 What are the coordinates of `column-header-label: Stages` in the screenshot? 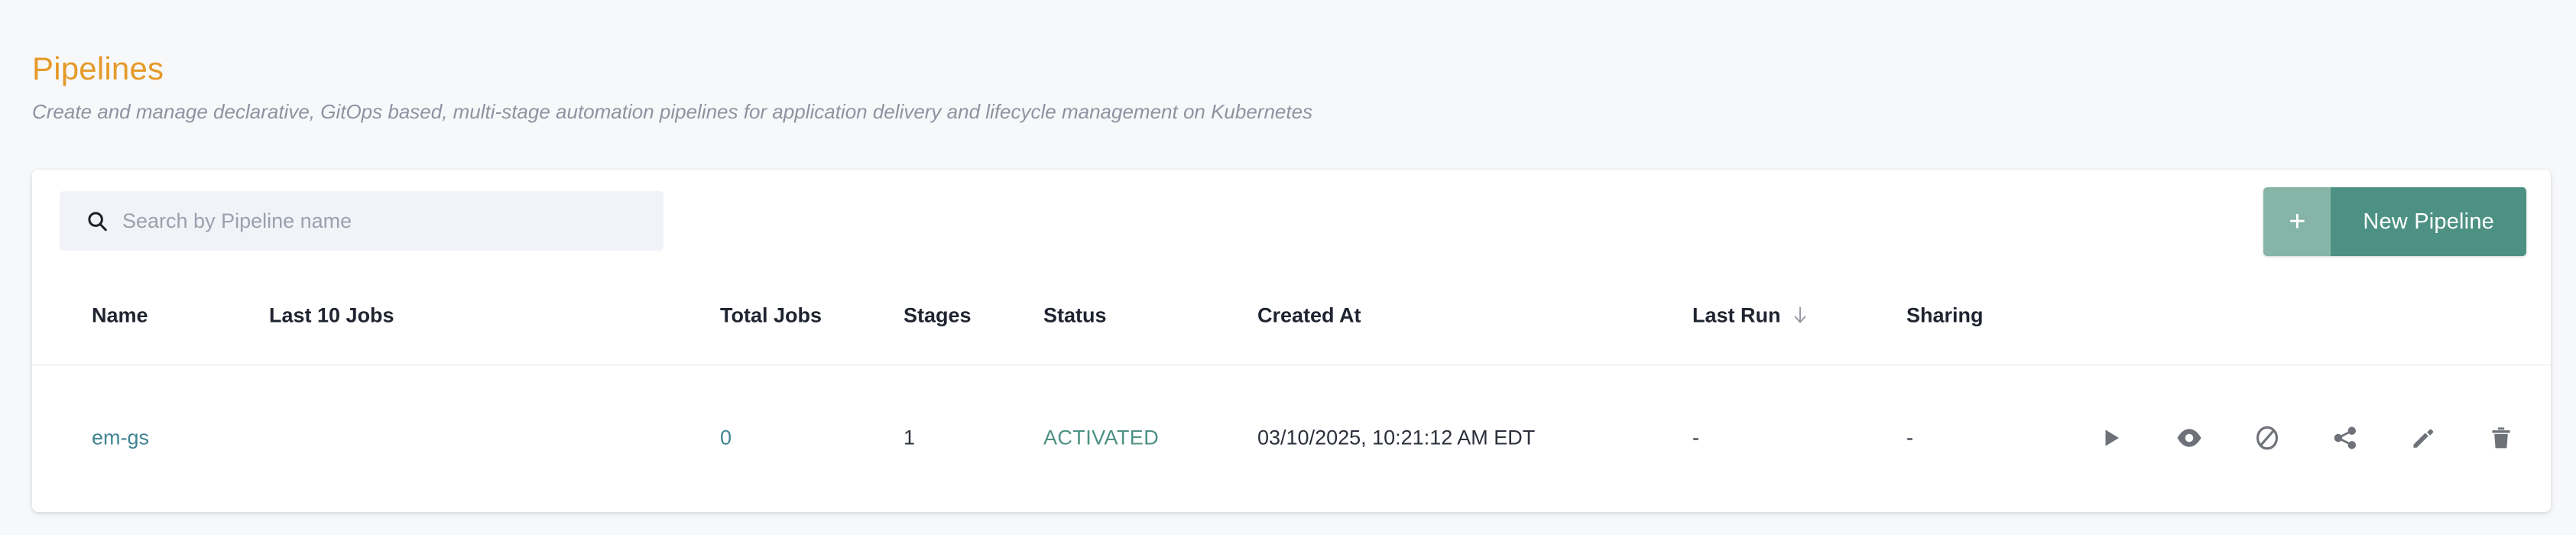 It's located at (938, 314).